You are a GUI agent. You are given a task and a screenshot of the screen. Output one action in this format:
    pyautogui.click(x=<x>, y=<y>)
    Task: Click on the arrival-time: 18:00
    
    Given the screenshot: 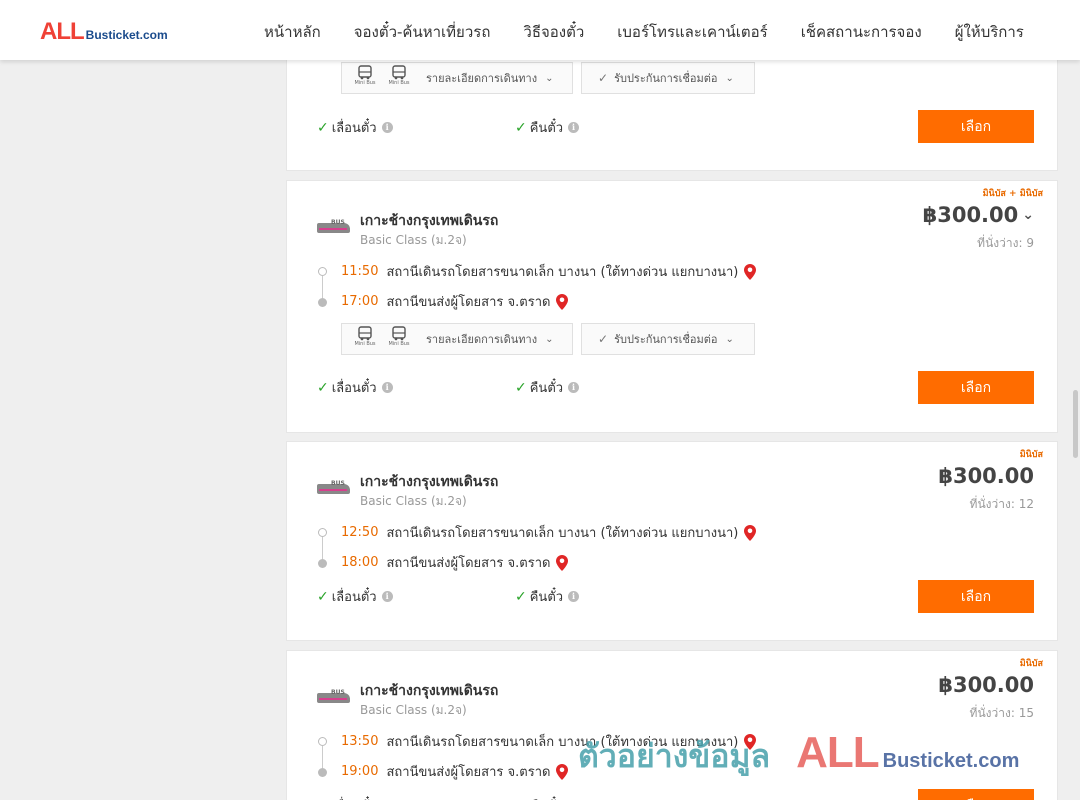 What is the action you would take?
    pyautogui.click(x=360, y=562)
    